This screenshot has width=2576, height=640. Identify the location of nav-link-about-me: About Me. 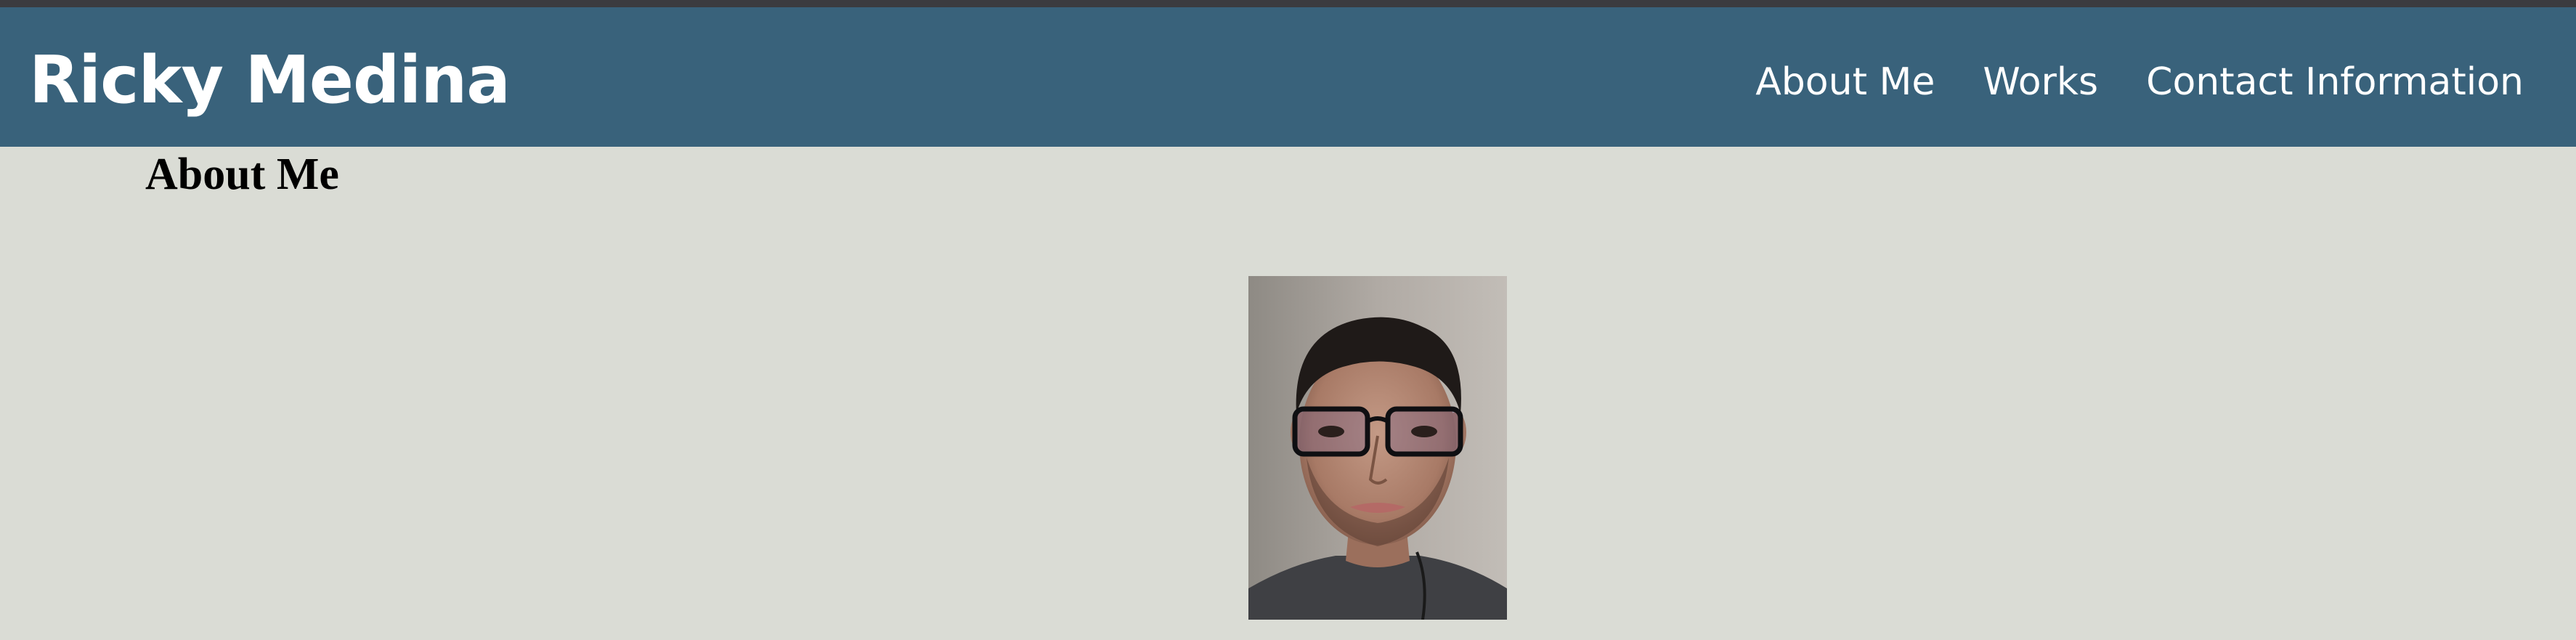
(1845, 82).